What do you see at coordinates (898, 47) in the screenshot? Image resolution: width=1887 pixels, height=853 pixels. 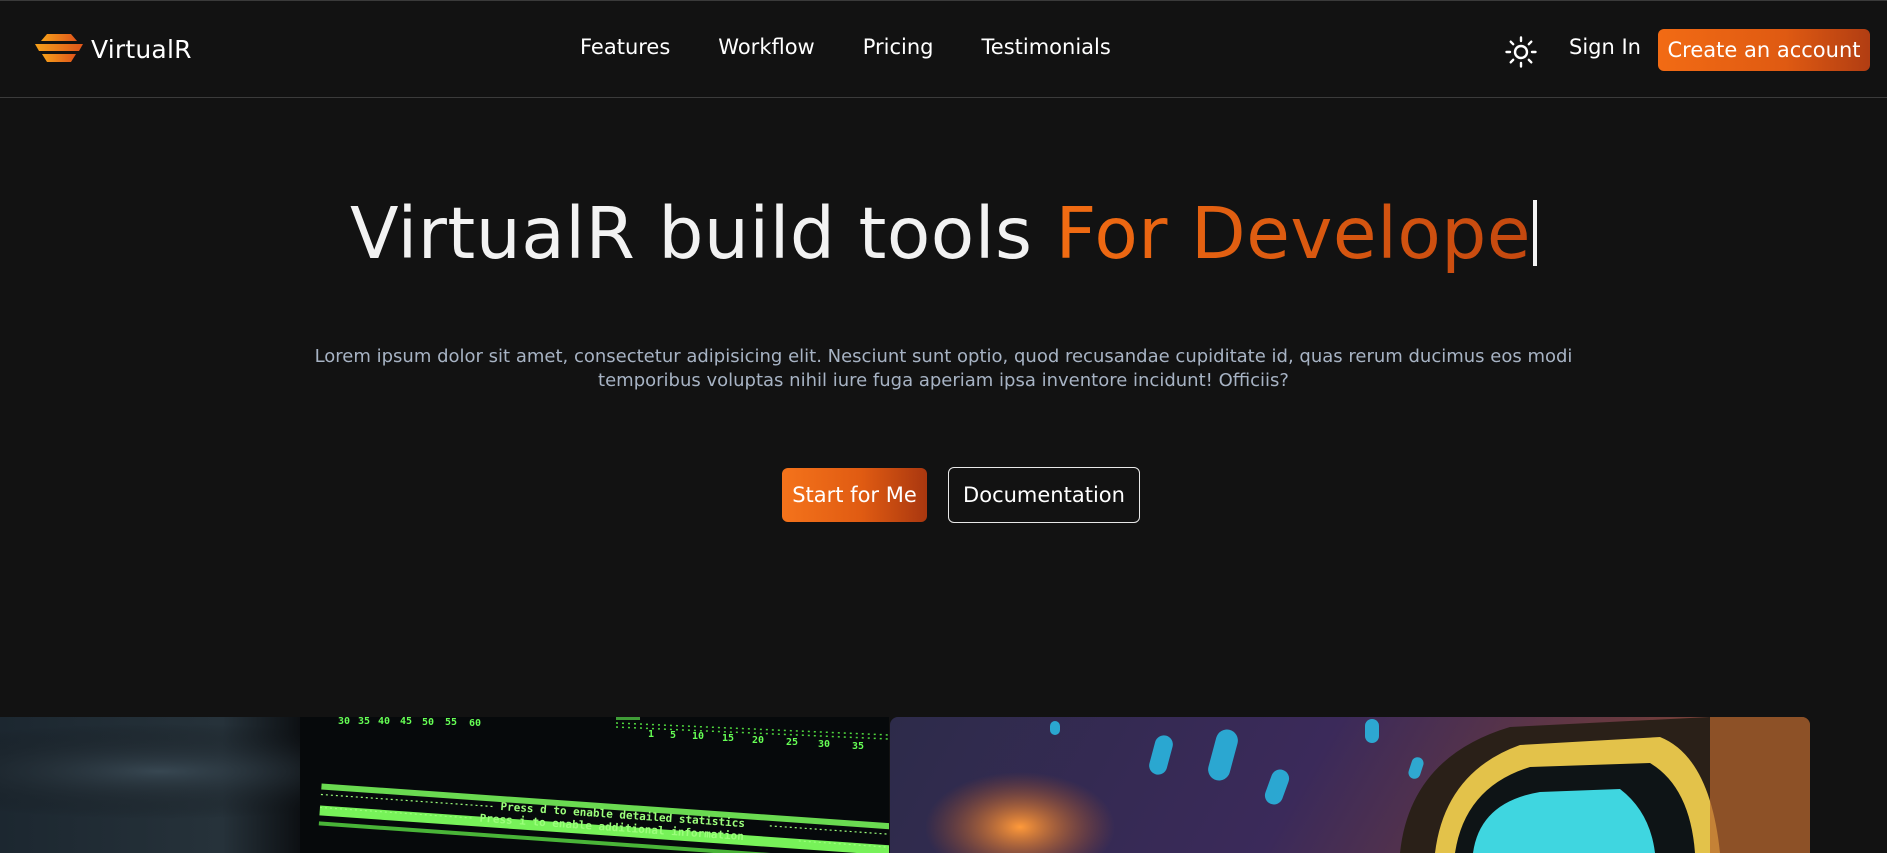 I see `nav-link-pricing: Pricing` at bounding box center [898, 47].